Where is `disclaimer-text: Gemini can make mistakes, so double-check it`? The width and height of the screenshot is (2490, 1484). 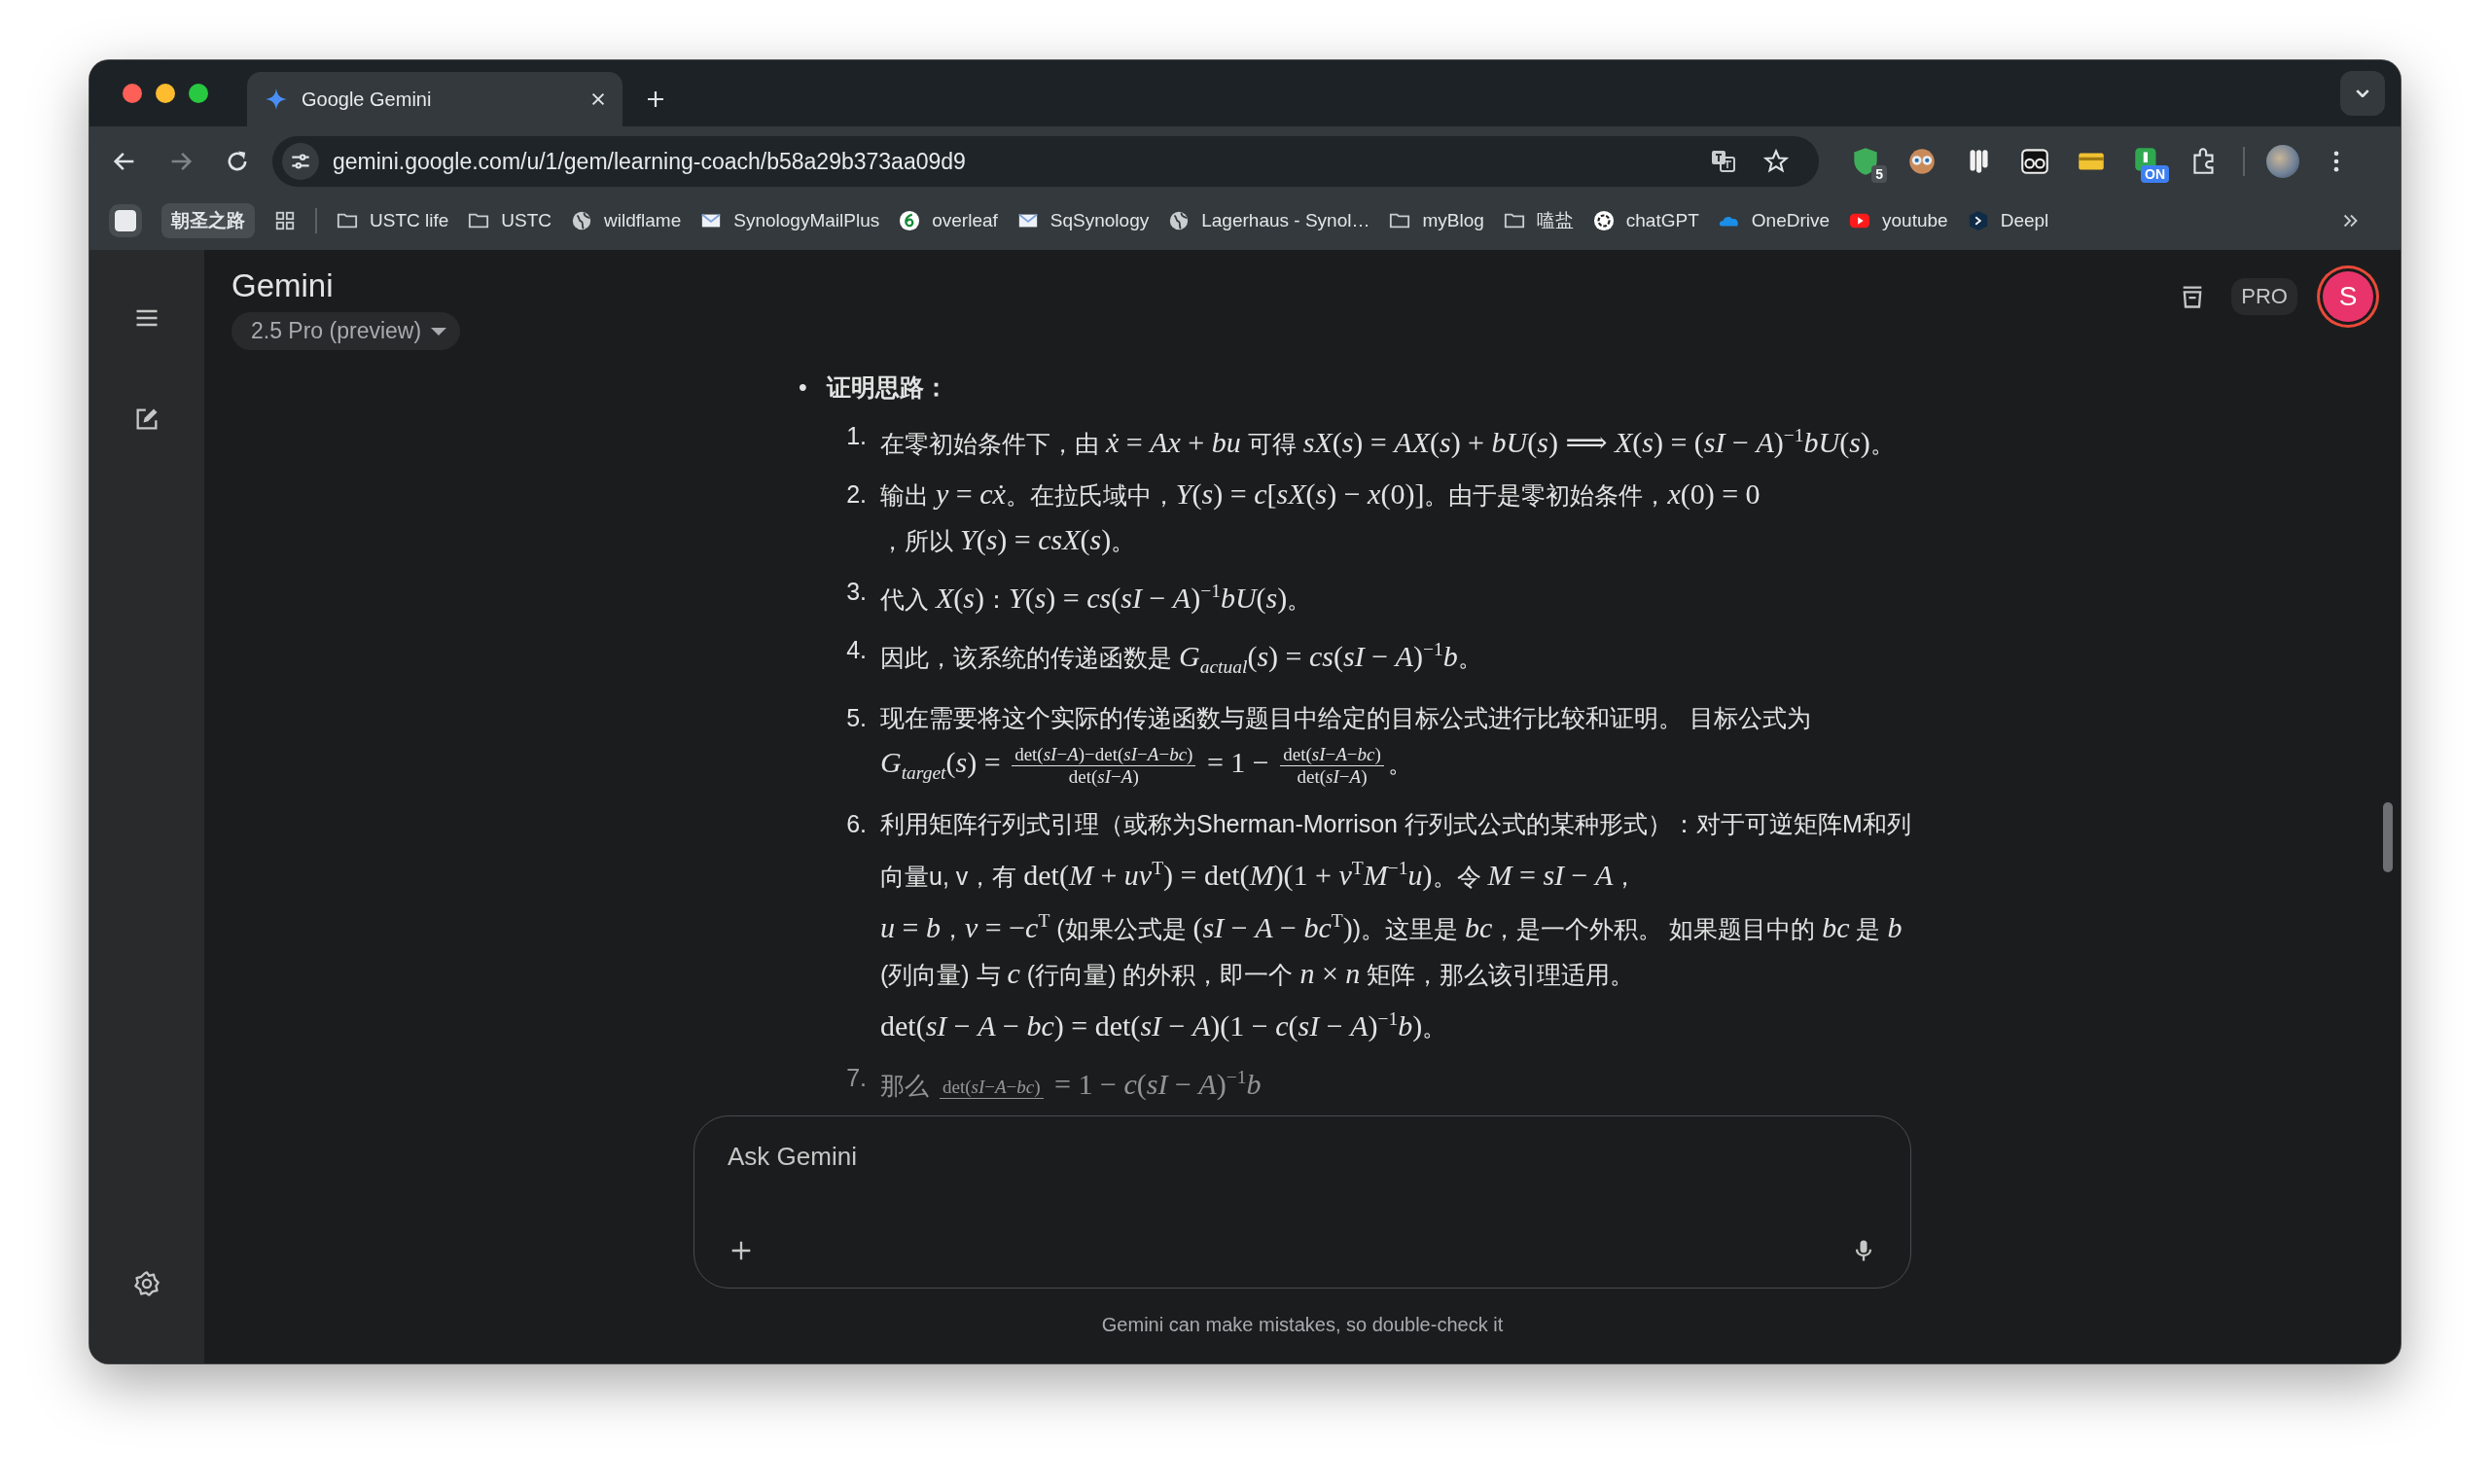
disclaimer-text: Gemini can make mistakes, so double-check it is located at coordinates (1302, 1325).